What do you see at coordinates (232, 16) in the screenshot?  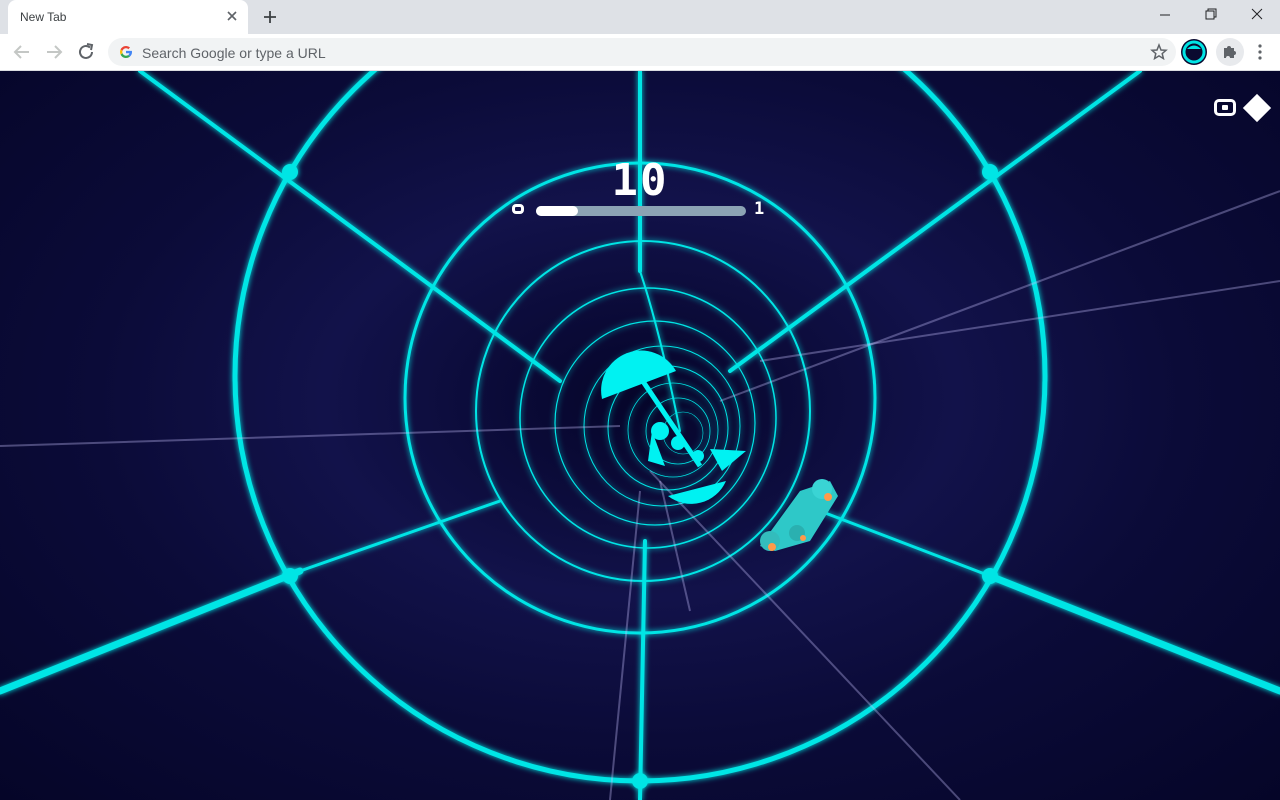 I see `close-tab-icon` at bounding box center [232, 16].